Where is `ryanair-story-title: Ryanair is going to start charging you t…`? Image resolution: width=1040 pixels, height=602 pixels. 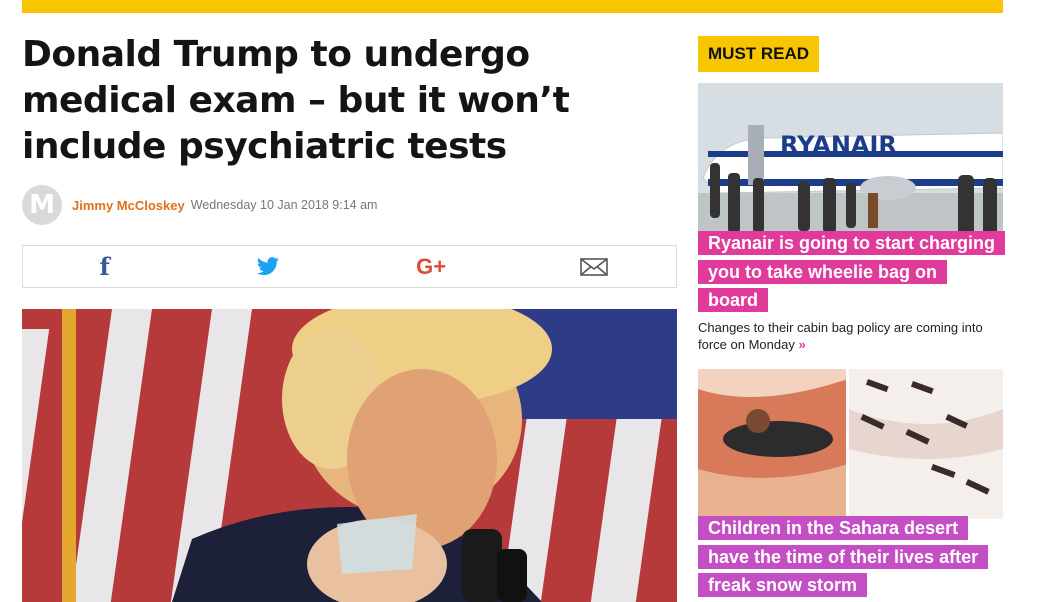
ryanair-story-title: Ryanair is going to start charging you t… is located at coordinates (852, 272).